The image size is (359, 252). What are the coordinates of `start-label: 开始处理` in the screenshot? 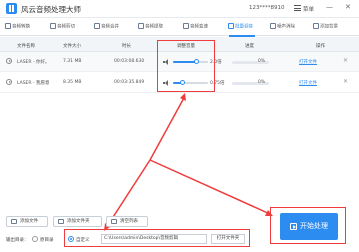 It's located at (314, 226).